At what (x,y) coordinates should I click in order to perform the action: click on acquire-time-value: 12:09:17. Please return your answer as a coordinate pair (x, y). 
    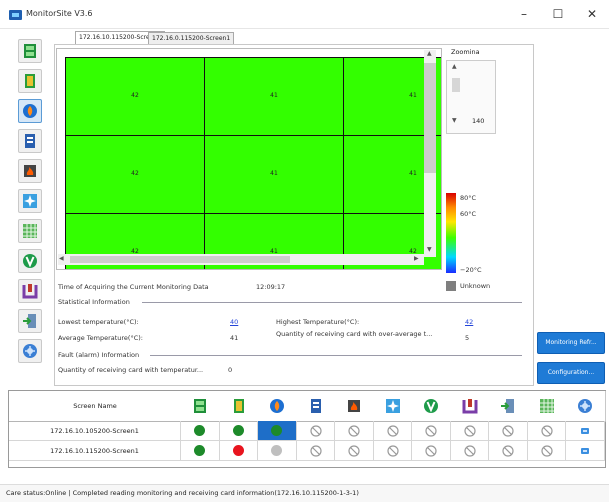
    Looking at the image, I should click on (271, 287).